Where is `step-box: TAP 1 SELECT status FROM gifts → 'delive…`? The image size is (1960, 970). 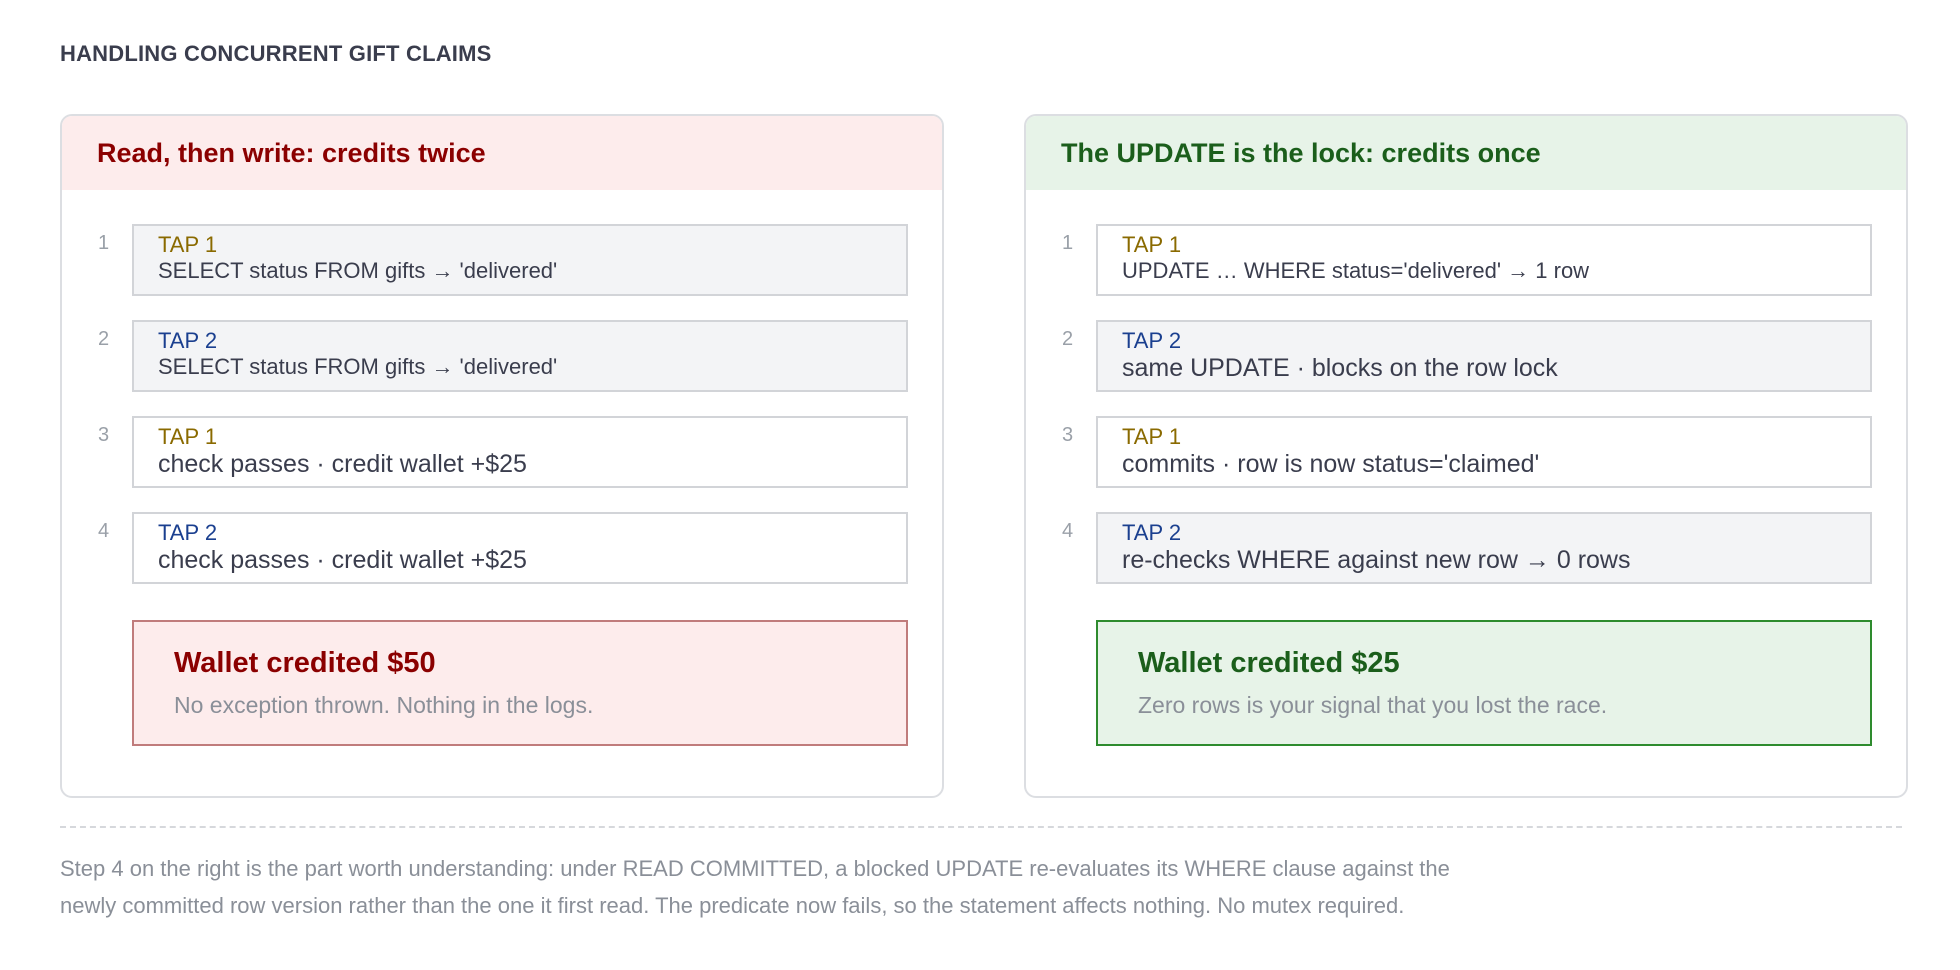 step-box: TAP 1 SELECT status FROM gifts → 'delive… is located at coordinates (520, 260).